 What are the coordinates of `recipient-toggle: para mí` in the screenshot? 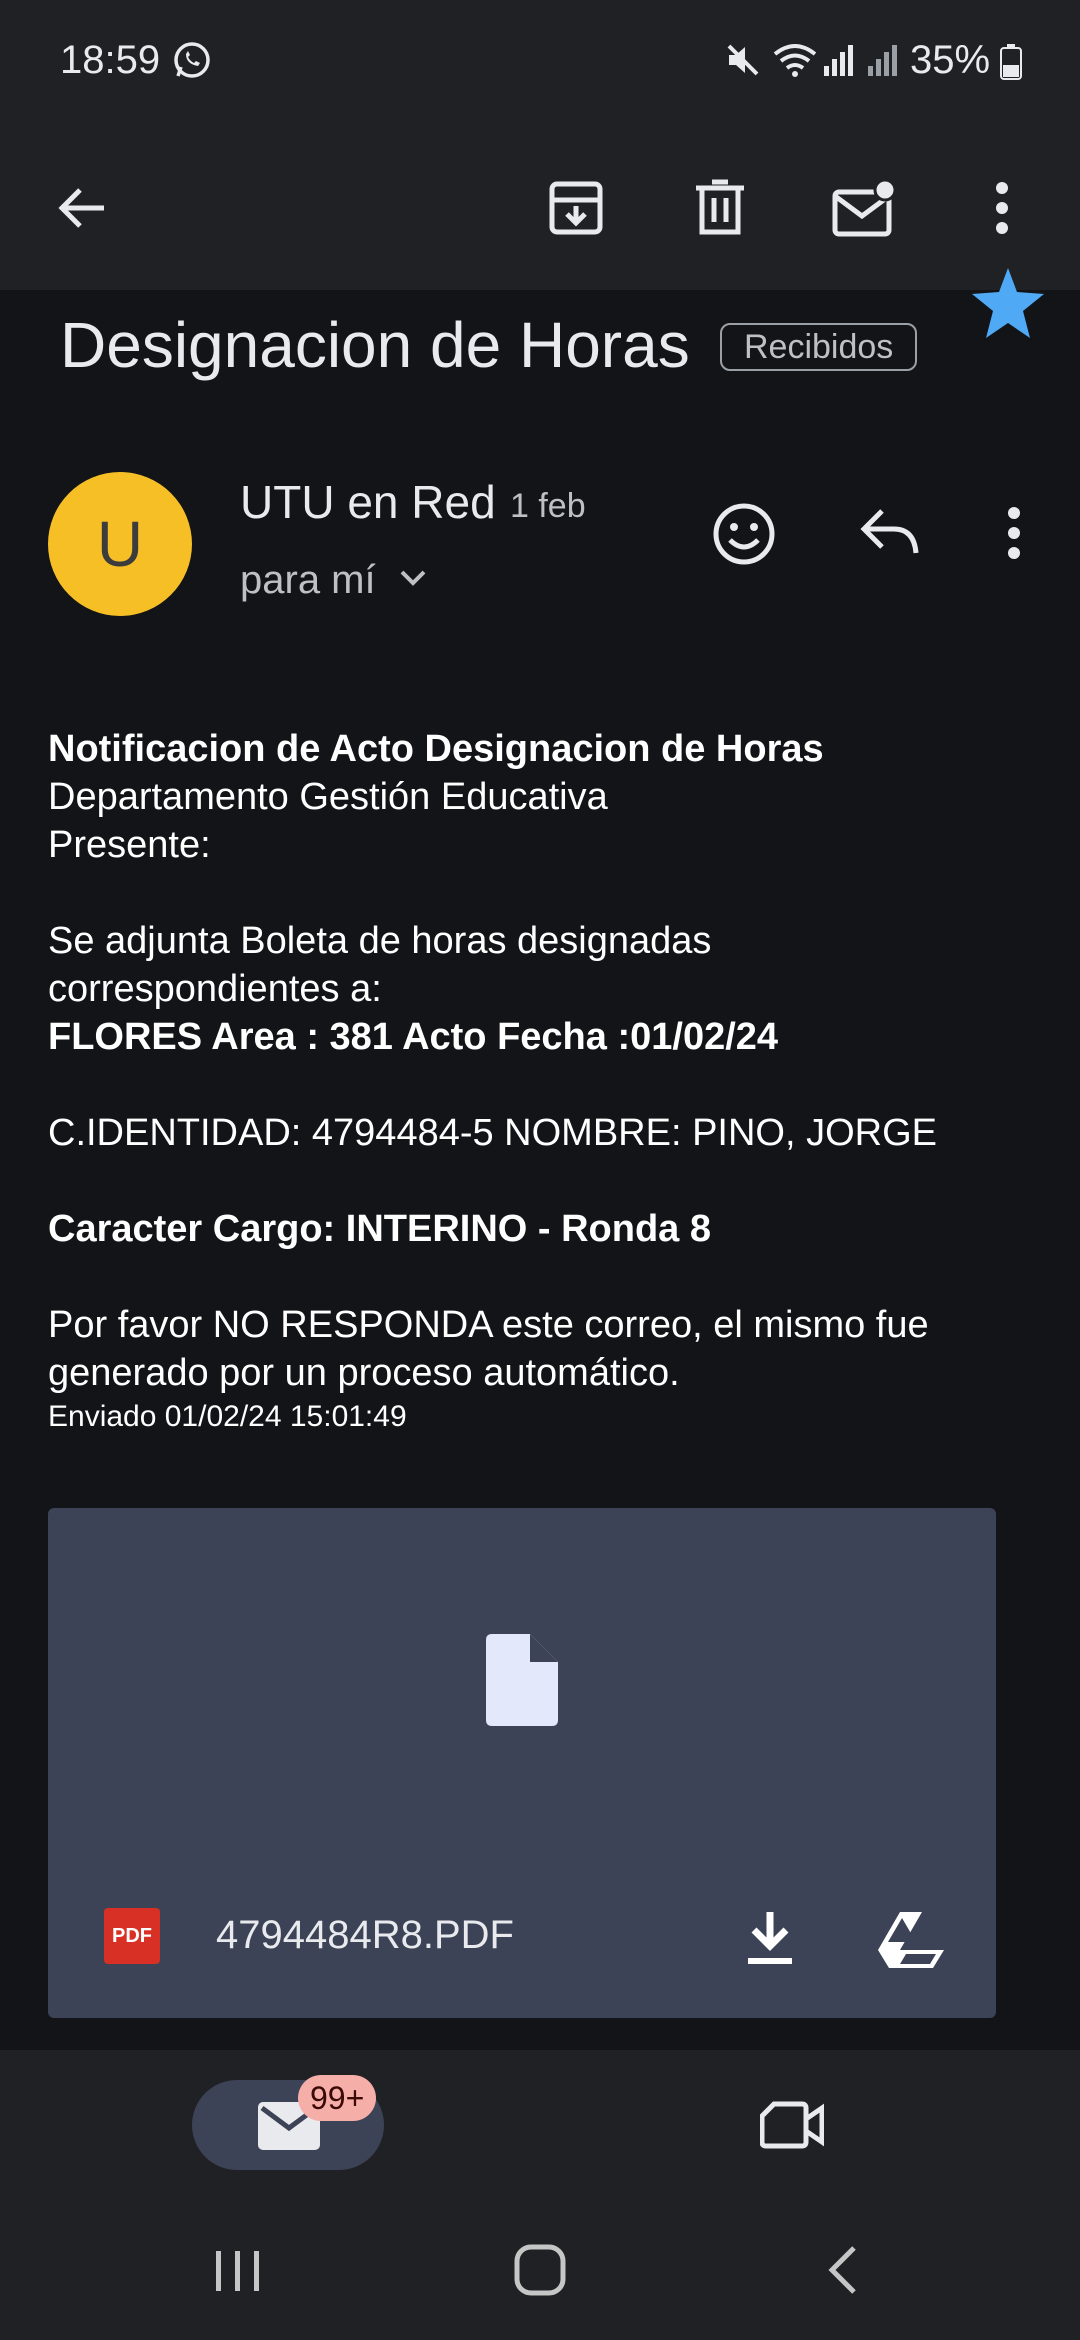 It's located at (334, 580).